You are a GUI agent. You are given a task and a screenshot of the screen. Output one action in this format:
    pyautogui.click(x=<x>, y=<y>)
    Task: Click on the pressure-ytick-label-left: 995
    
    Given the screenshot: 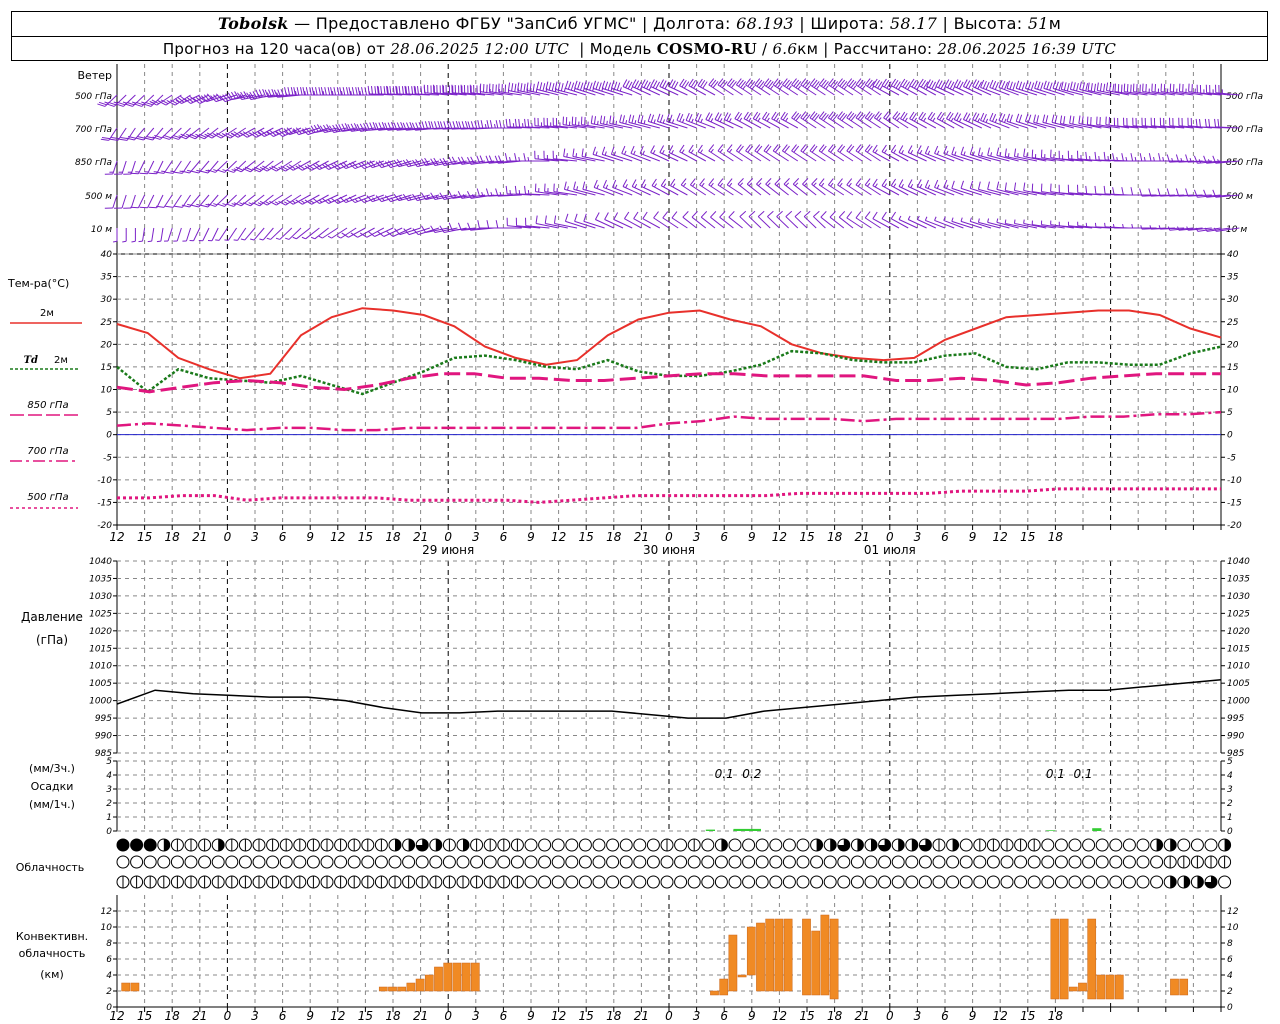 What is the action you would take?
    pyautogui.click(x=103, y=719)
    